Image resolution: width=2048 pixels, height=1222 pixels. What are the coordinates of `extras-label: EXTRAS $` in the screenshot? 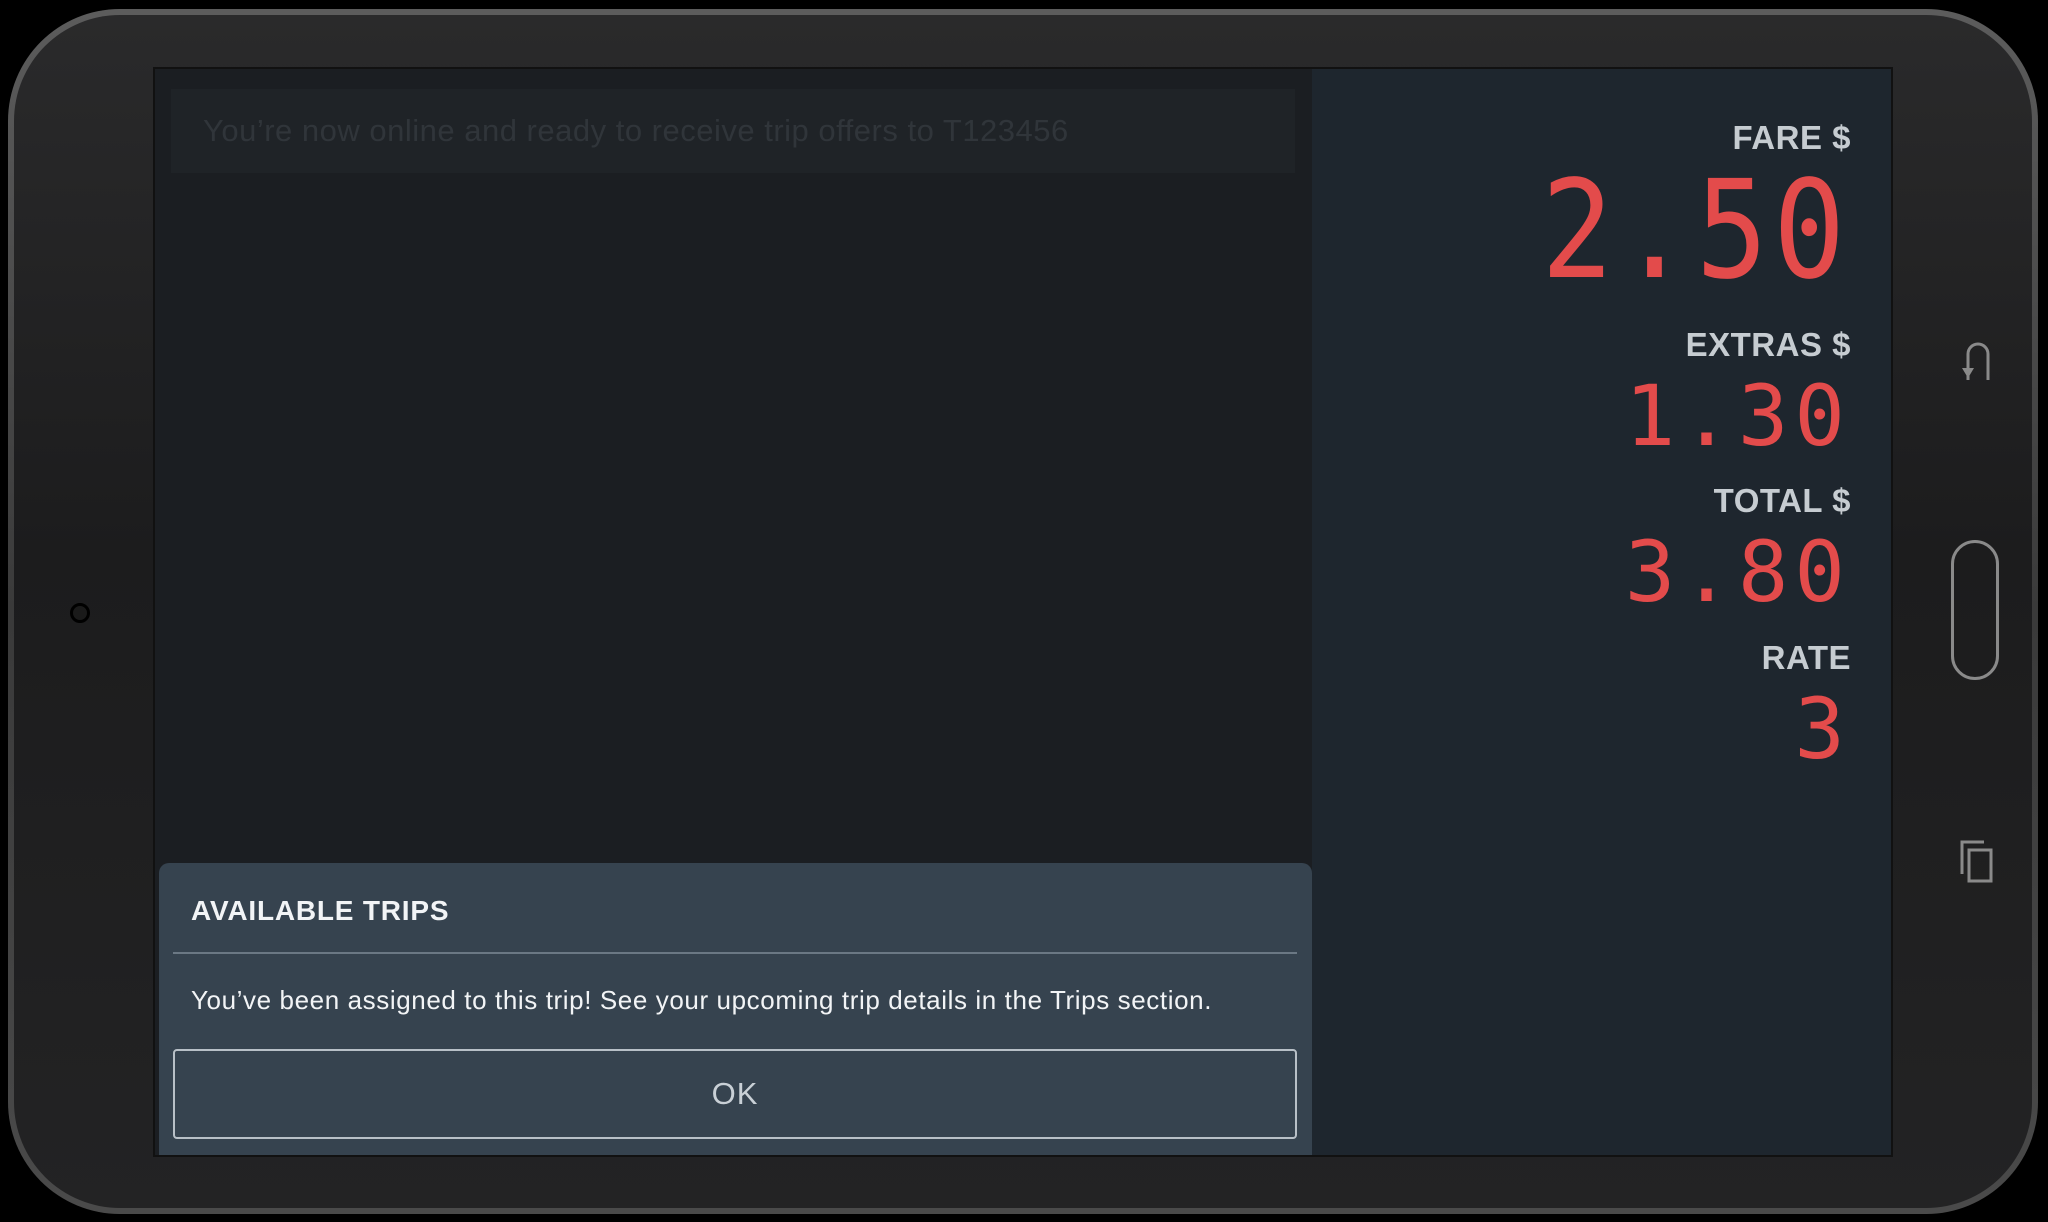 It's located at (1768, 344).